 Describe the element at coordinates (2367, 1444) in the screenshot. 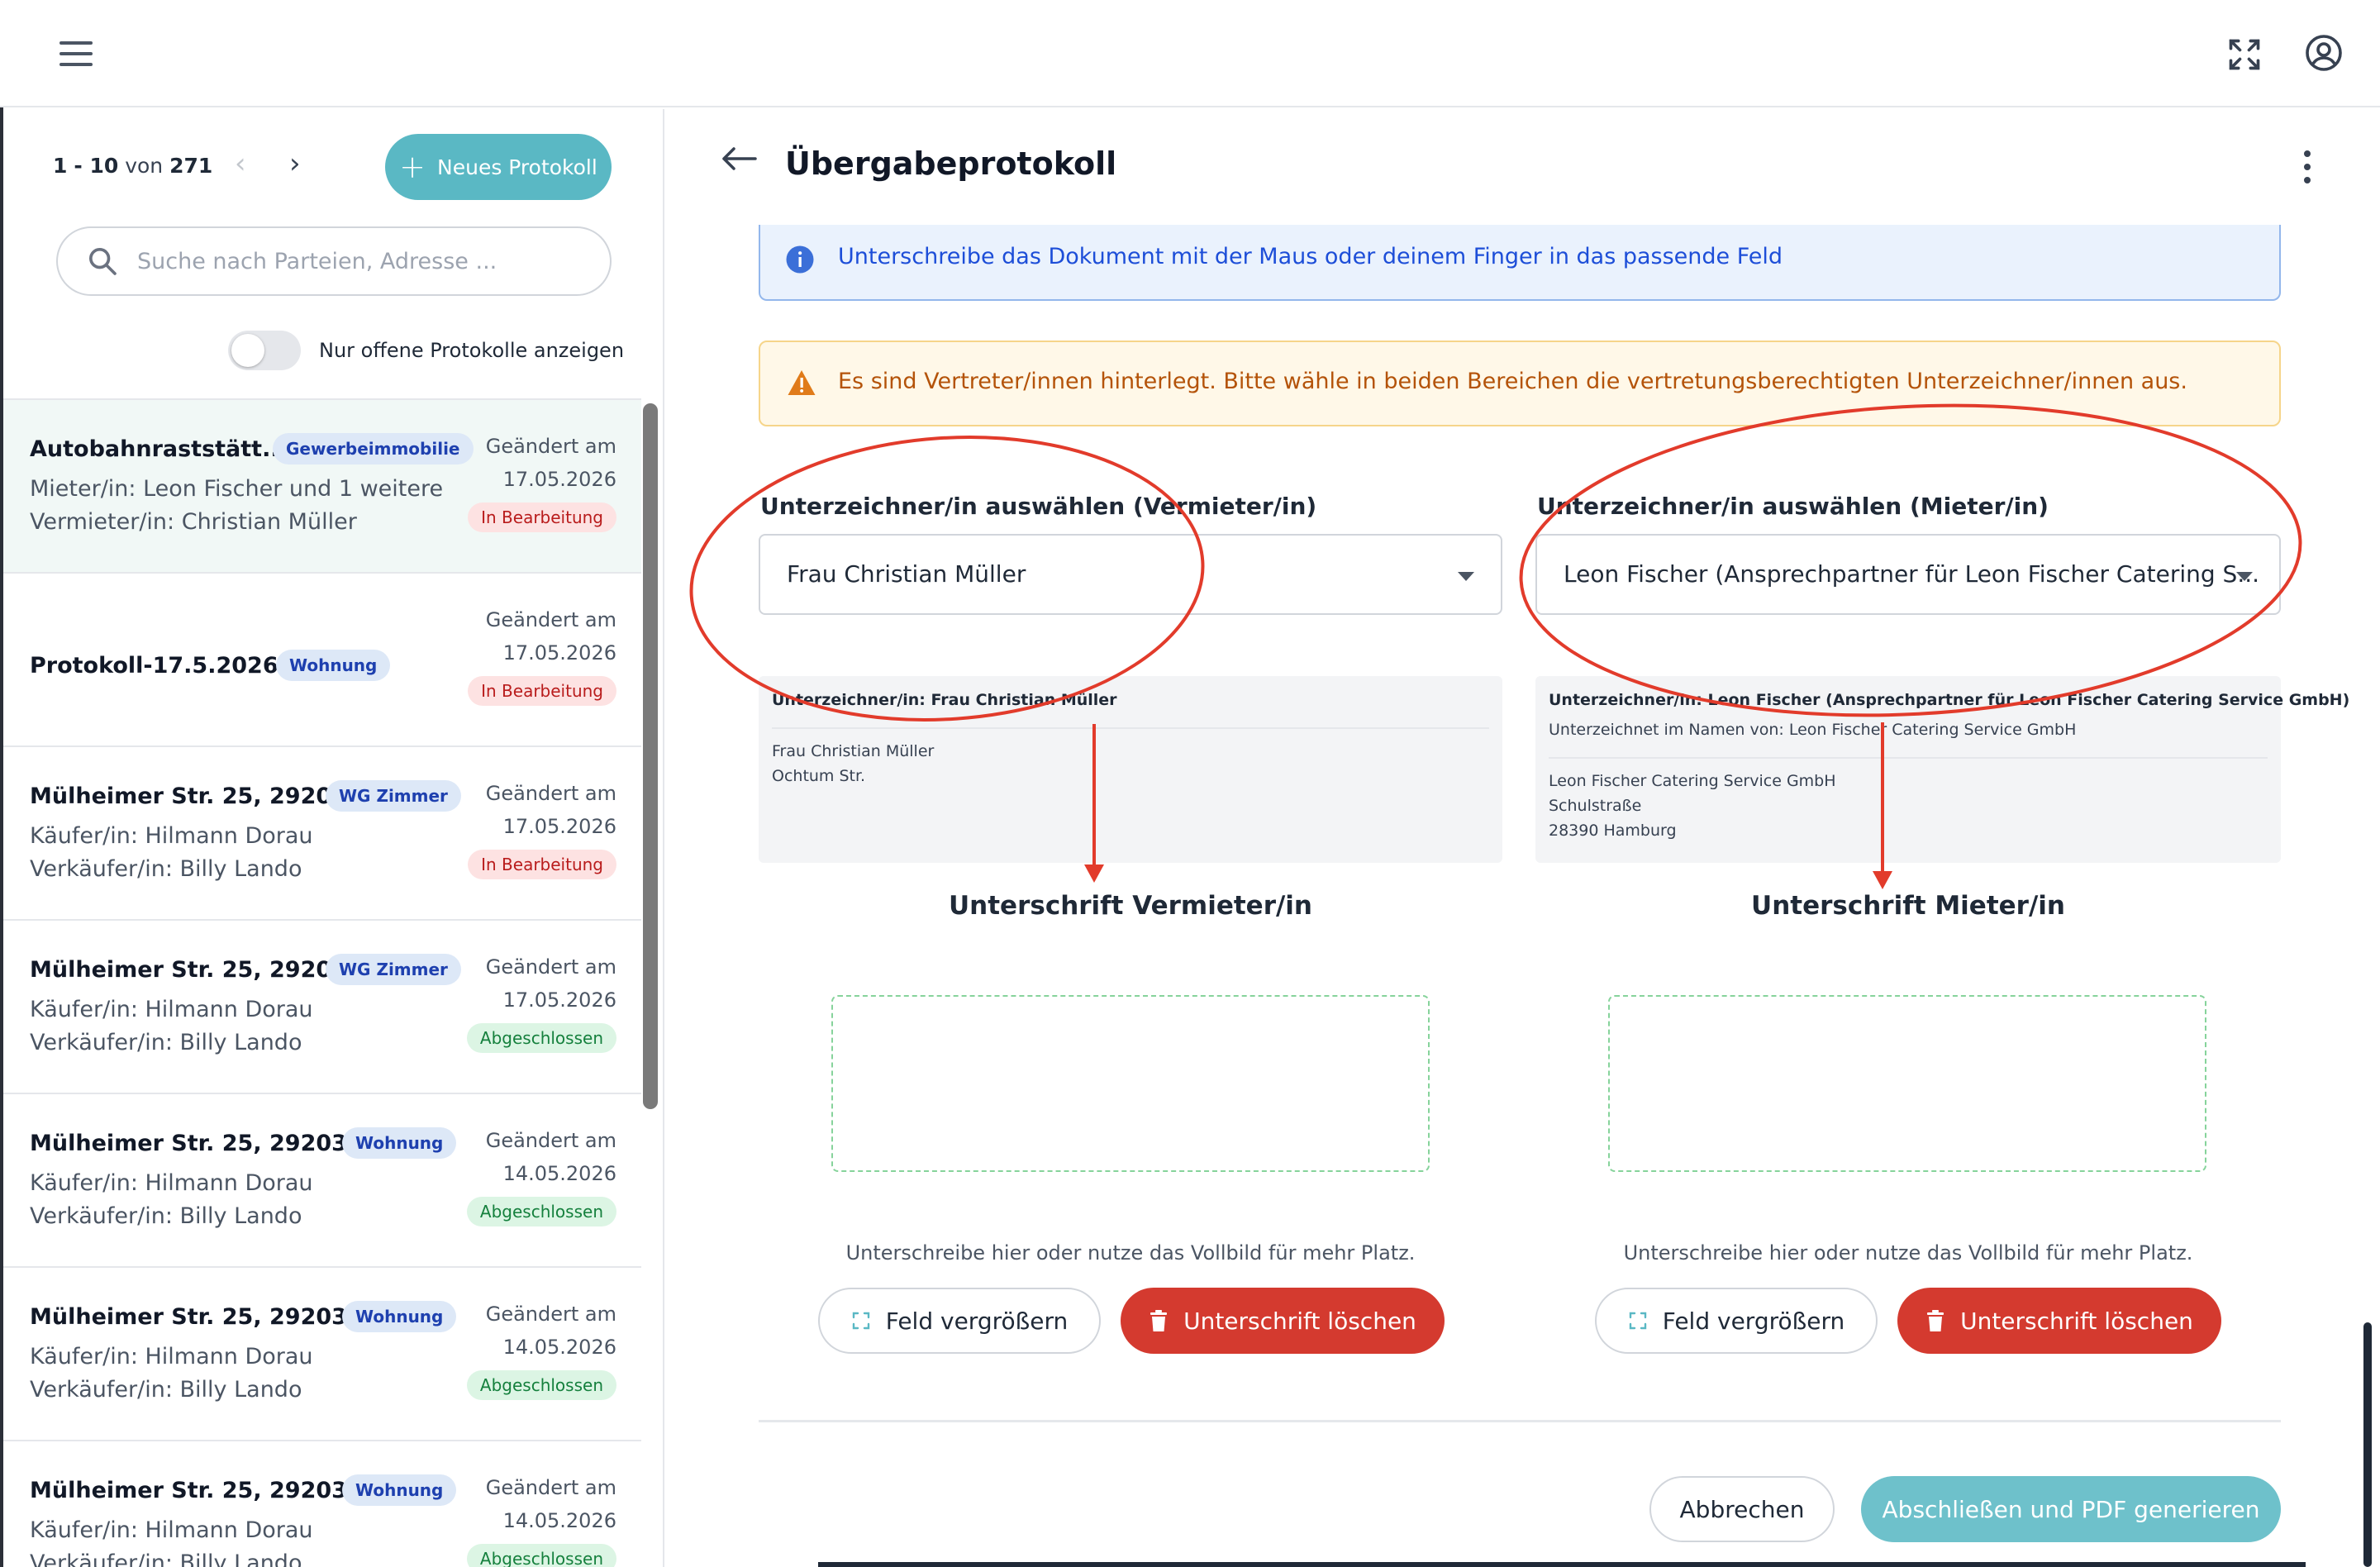

I see `main-scrollbar` at that location.